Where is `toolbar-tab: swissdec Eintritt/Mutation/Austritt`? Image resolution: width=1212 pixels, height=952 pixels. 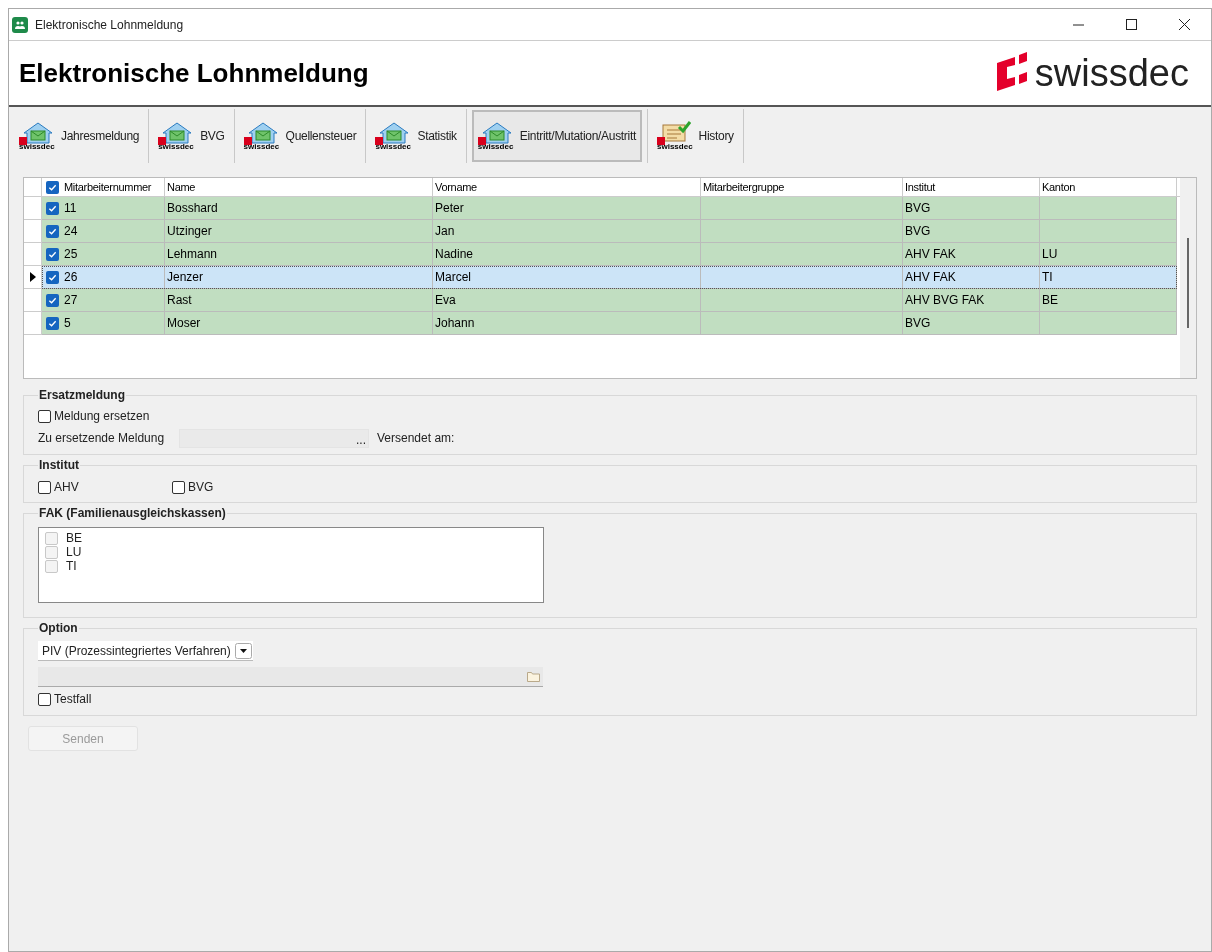 toolbar-tab: swissdec Eintritt/Mutation/Austritt is located at coordinates (556, 136).